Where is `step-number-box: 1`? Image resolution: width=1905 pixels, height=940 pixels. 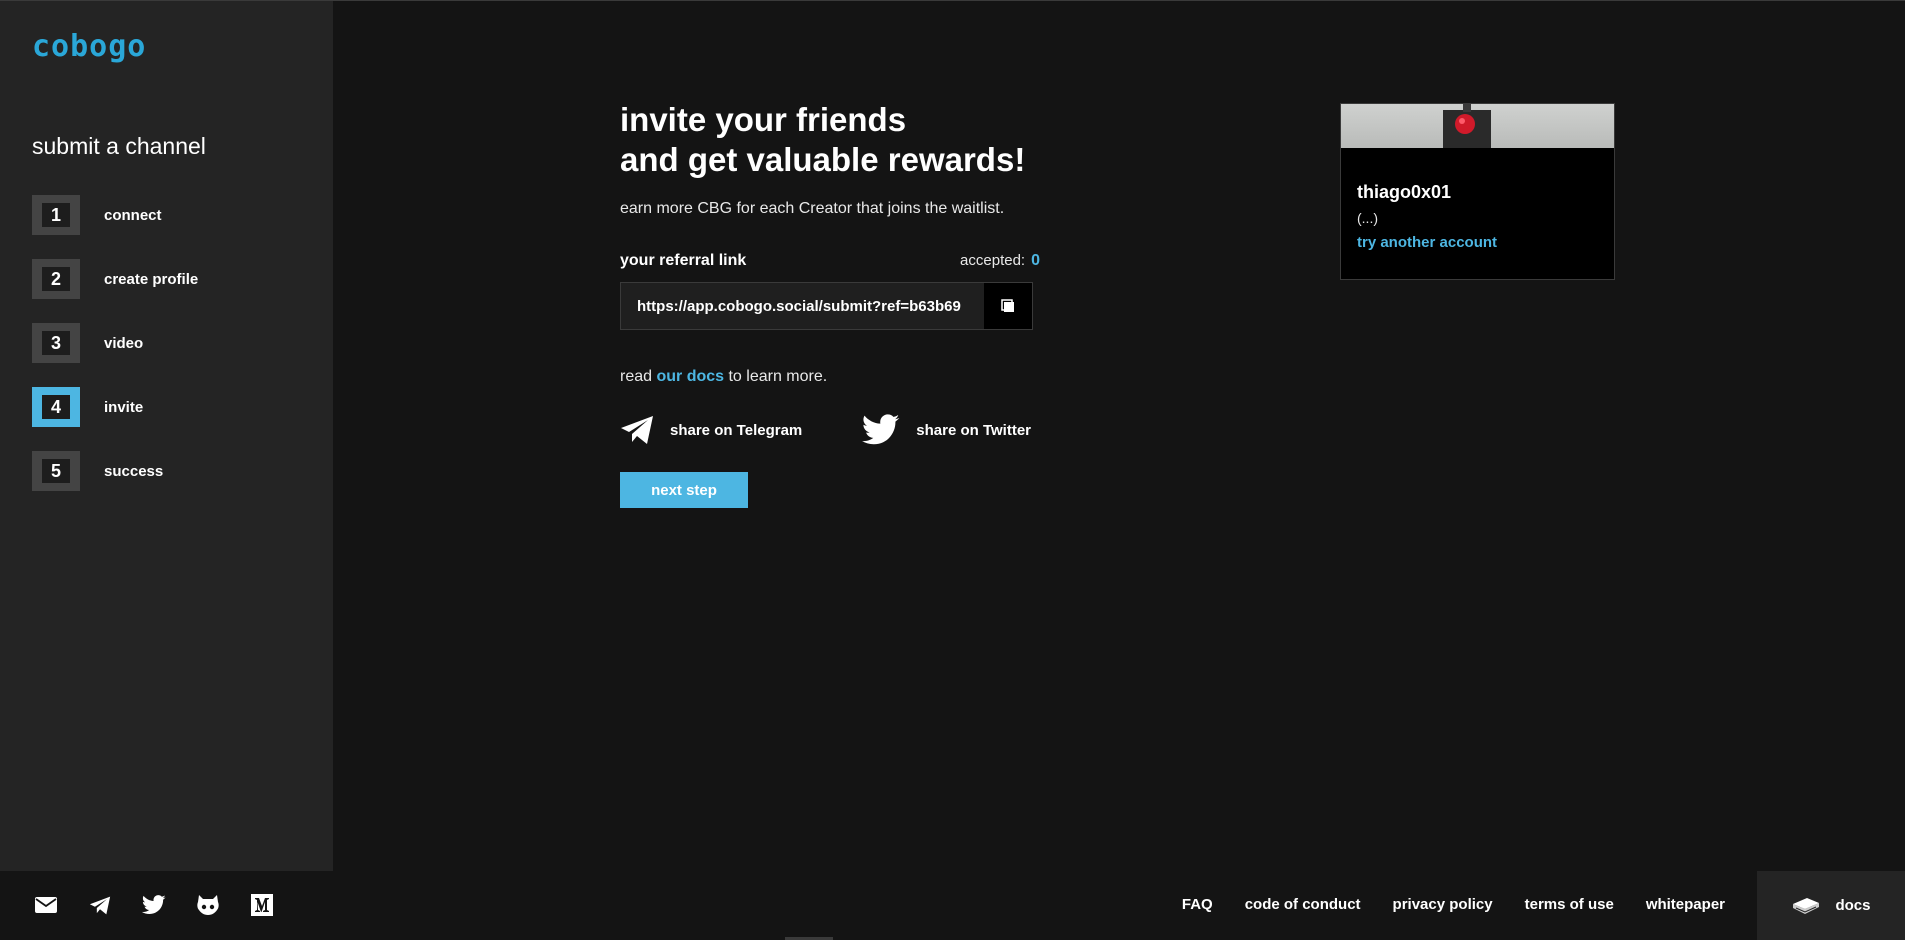
step-number-box: 1 is located at coordinates (56, 215).